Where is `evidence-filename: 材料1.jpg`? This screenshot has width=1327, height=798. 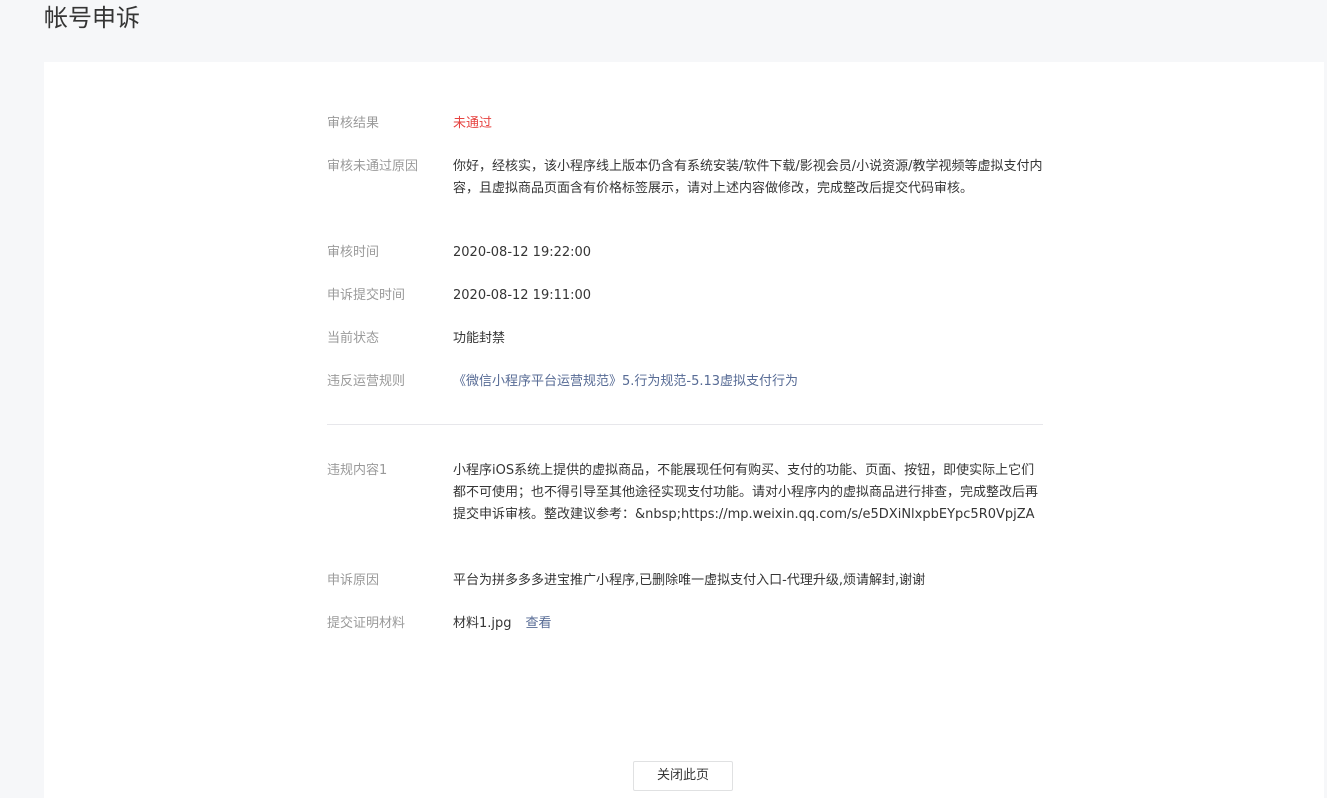
evidence-filename: 材料1.jpg is located at coordinates (482, 623).